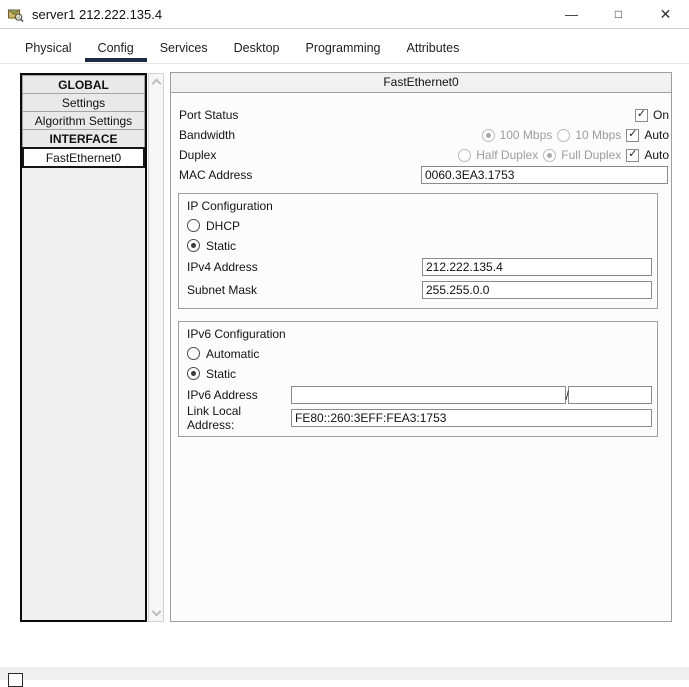 The width and height of the screenshot is (689, 687). What do you see at coordinates (660, 115) in the screenshot?
I see `port-status-on-label: On` at bounding box center [660, 115].